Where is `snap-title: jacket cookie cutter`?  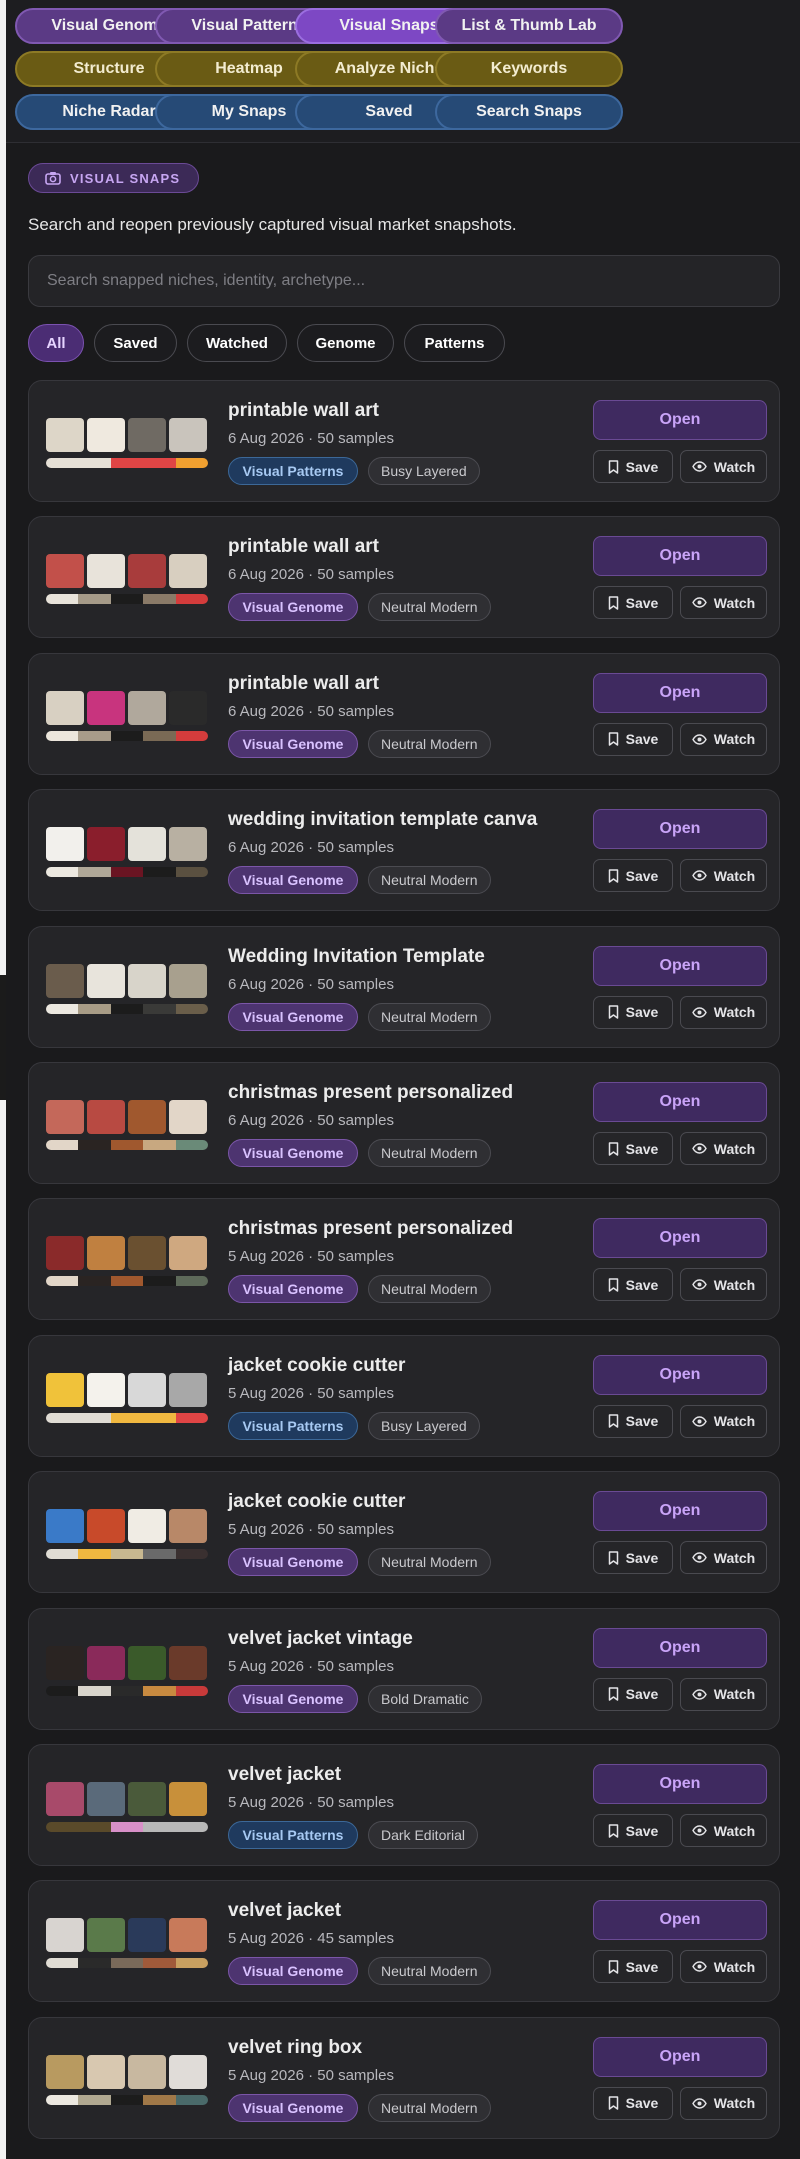 snap-title: jacket cookie cutter is located at coordinates (317, 1365).